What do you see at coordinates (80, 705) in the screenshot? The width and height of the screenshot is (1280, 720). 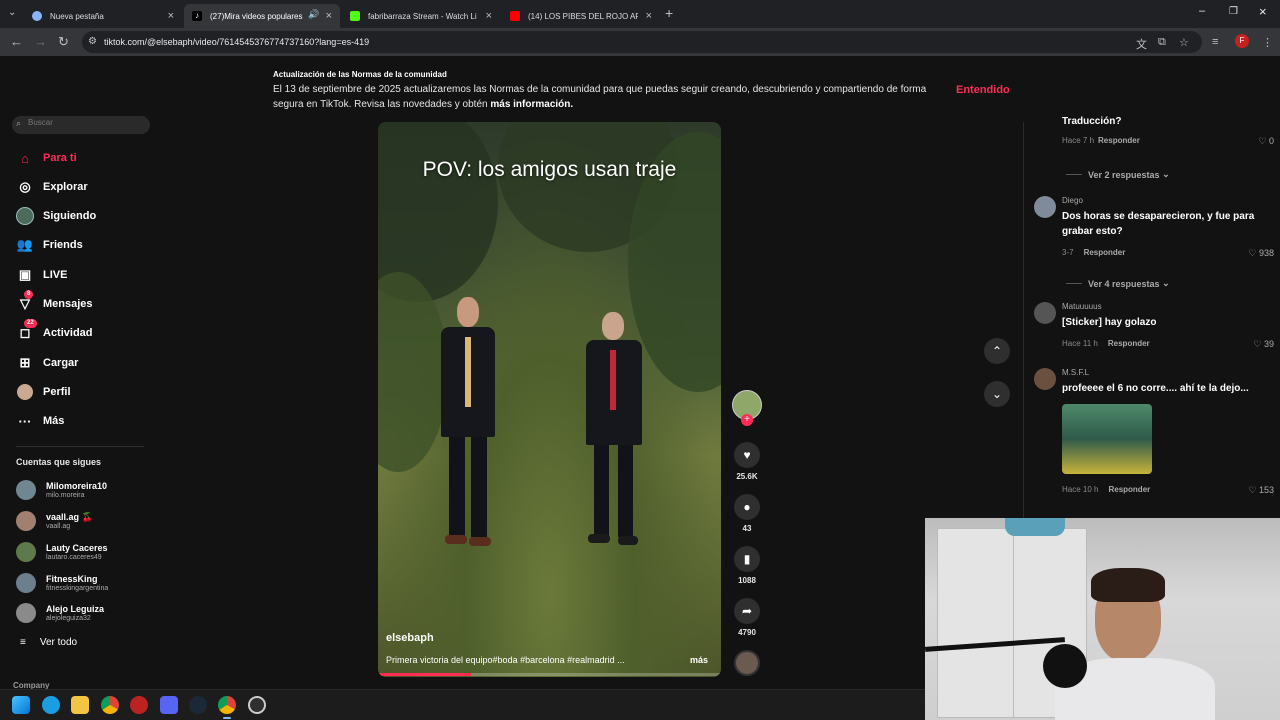 I see `file-explorer-icon` at bounding box center [80, 705].